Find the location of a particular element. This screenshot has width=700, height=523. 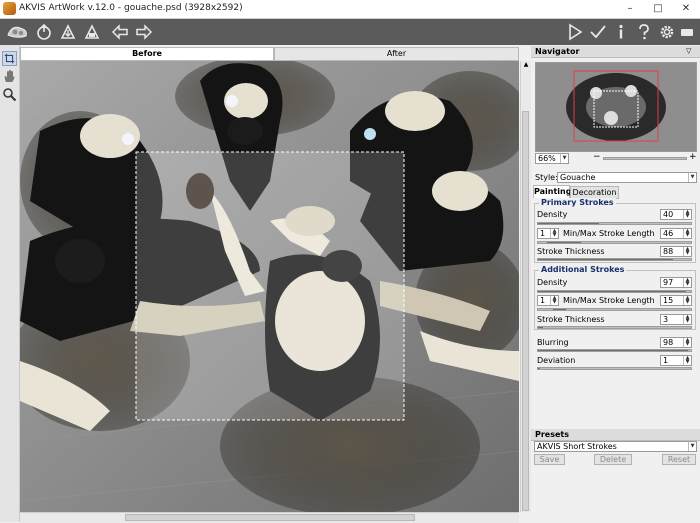

navigator-preview is located at coordinates (616, 107).